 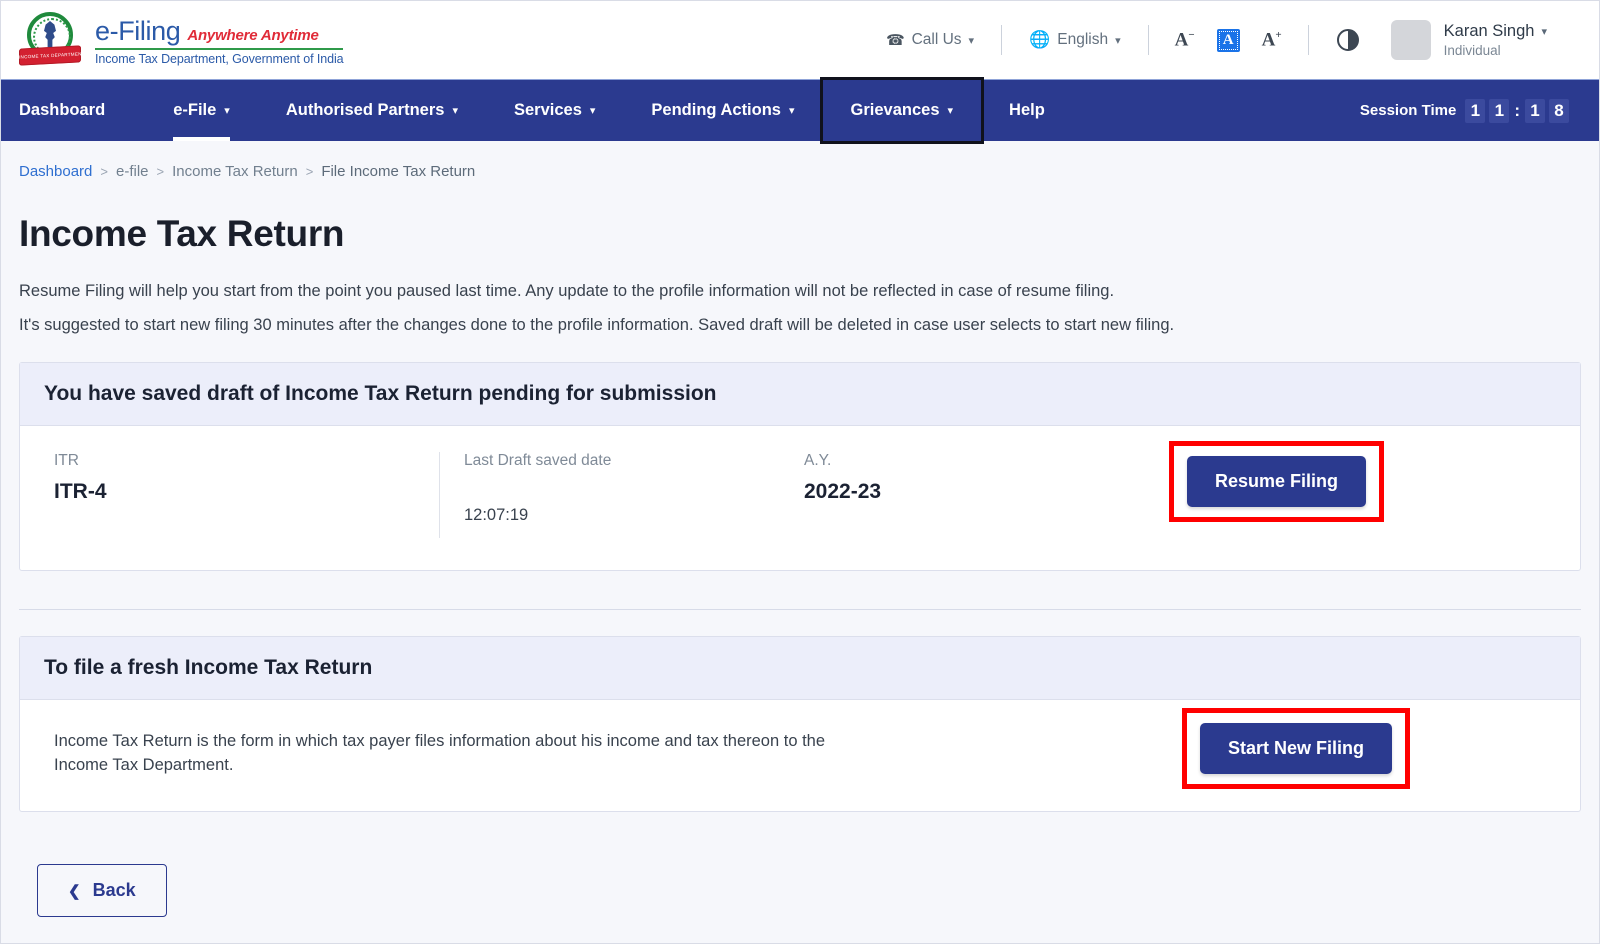 I want to click on nav-item-services: Services ▾, so click(x=554, y=110).